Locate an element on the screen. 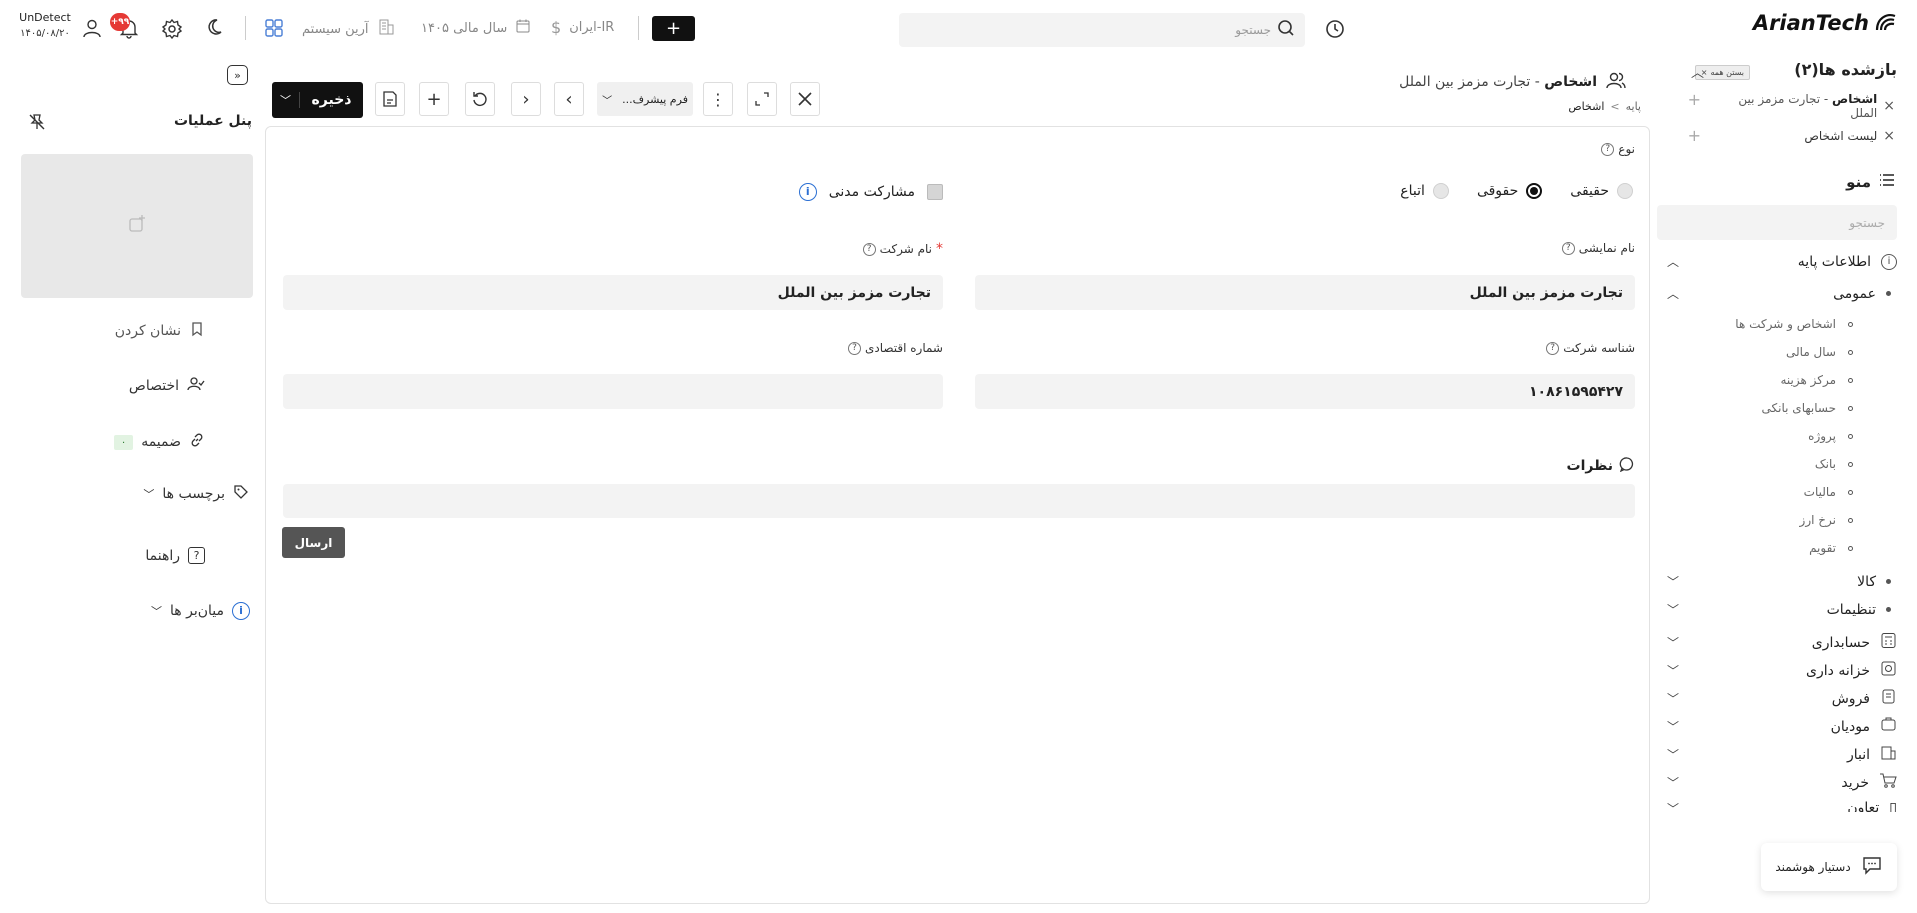  opened-title: بازشده ها(۲) is located at coordinates (1845, 69).